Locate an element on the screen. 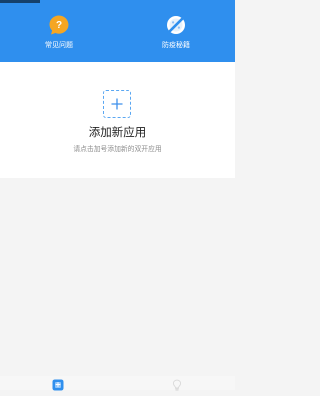 The width and height of the screenshot is (320, 396). epidemic-tips-button: 防疫秘籍 is located at coordinates (176, 32).